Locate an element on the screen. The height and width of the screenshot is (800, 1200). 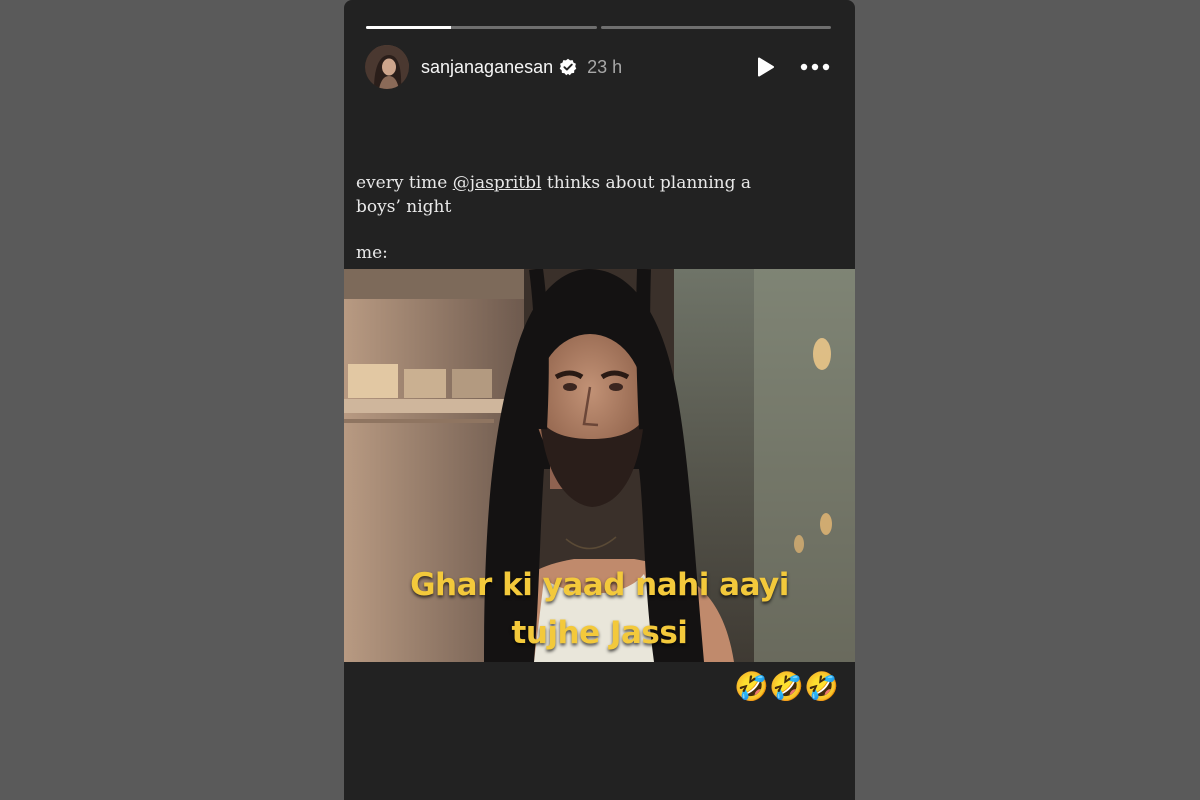
mention-link: @jaspritbl is located at coordinates (497, 183).